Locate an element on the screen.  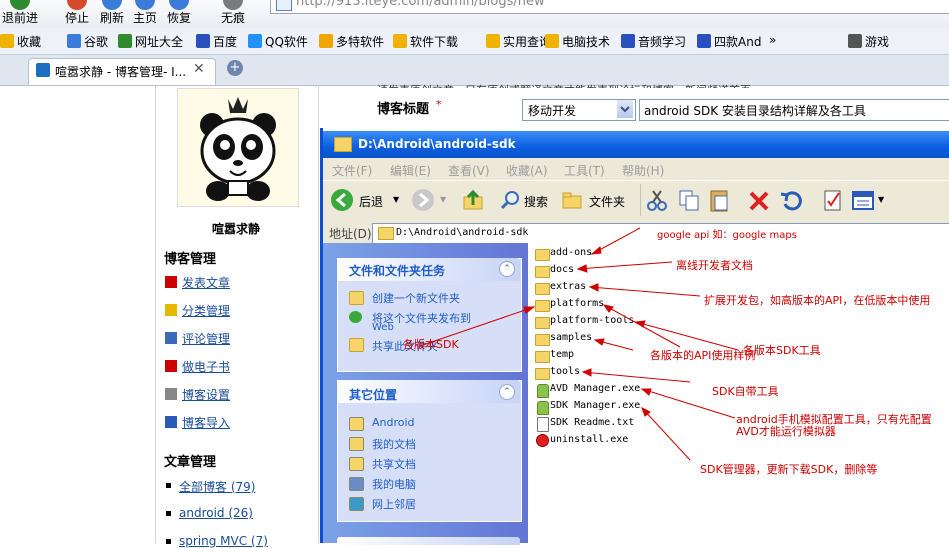
note-platforms: 各版本SDK is located at coordinates (431, 344).